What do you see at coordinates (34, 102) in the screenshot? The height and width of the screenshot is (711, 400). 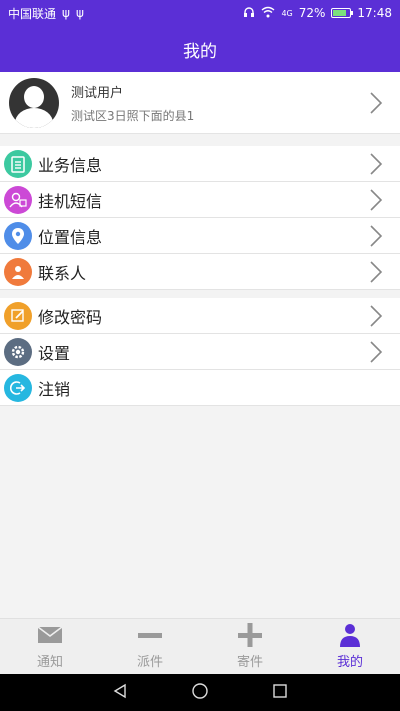 I see `avatar` at bounding box center [34, 102].